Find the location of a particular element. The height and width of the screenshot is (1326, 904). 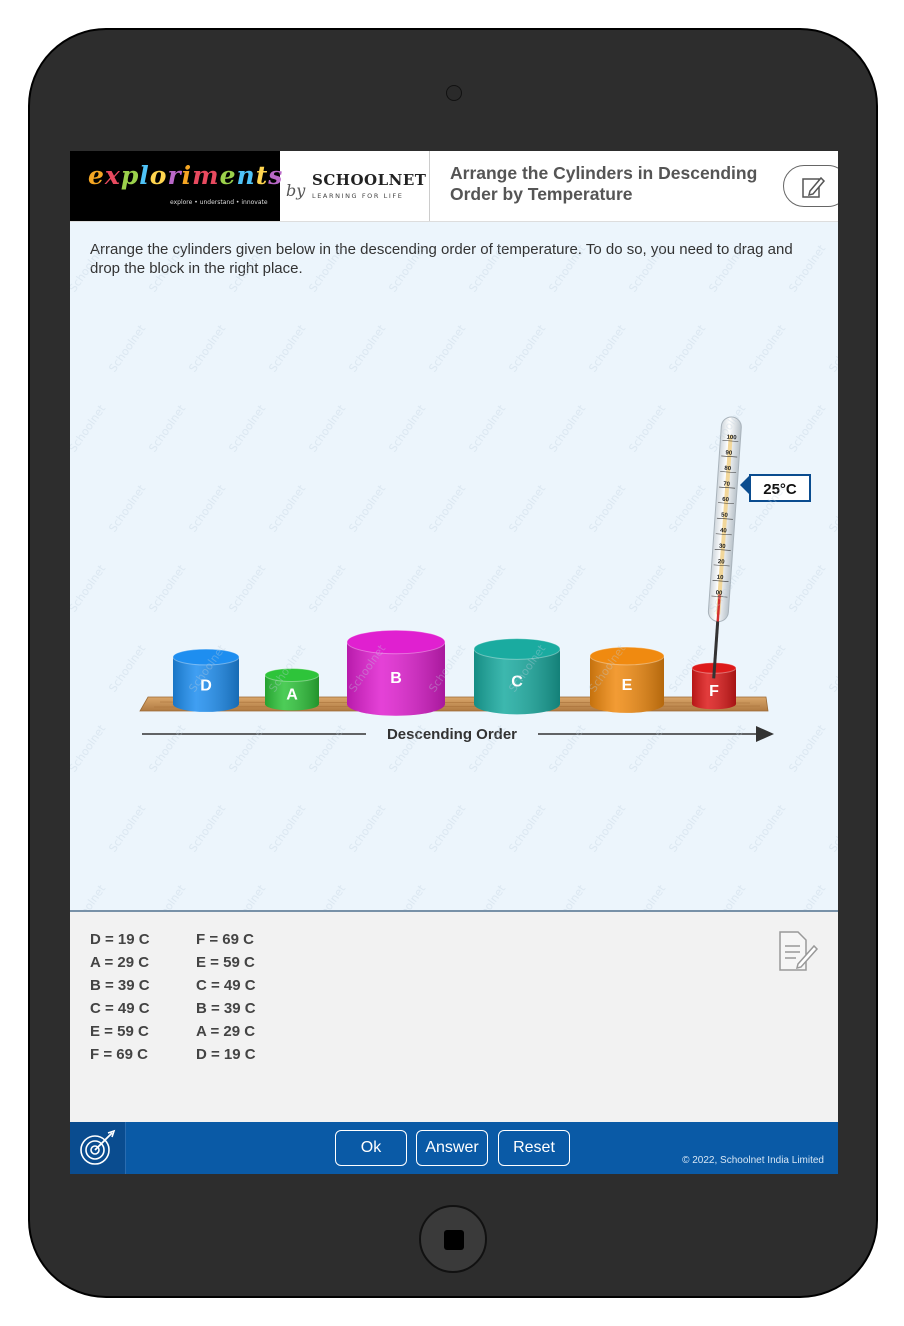

camera-icon is located at coordinates (454, 93).